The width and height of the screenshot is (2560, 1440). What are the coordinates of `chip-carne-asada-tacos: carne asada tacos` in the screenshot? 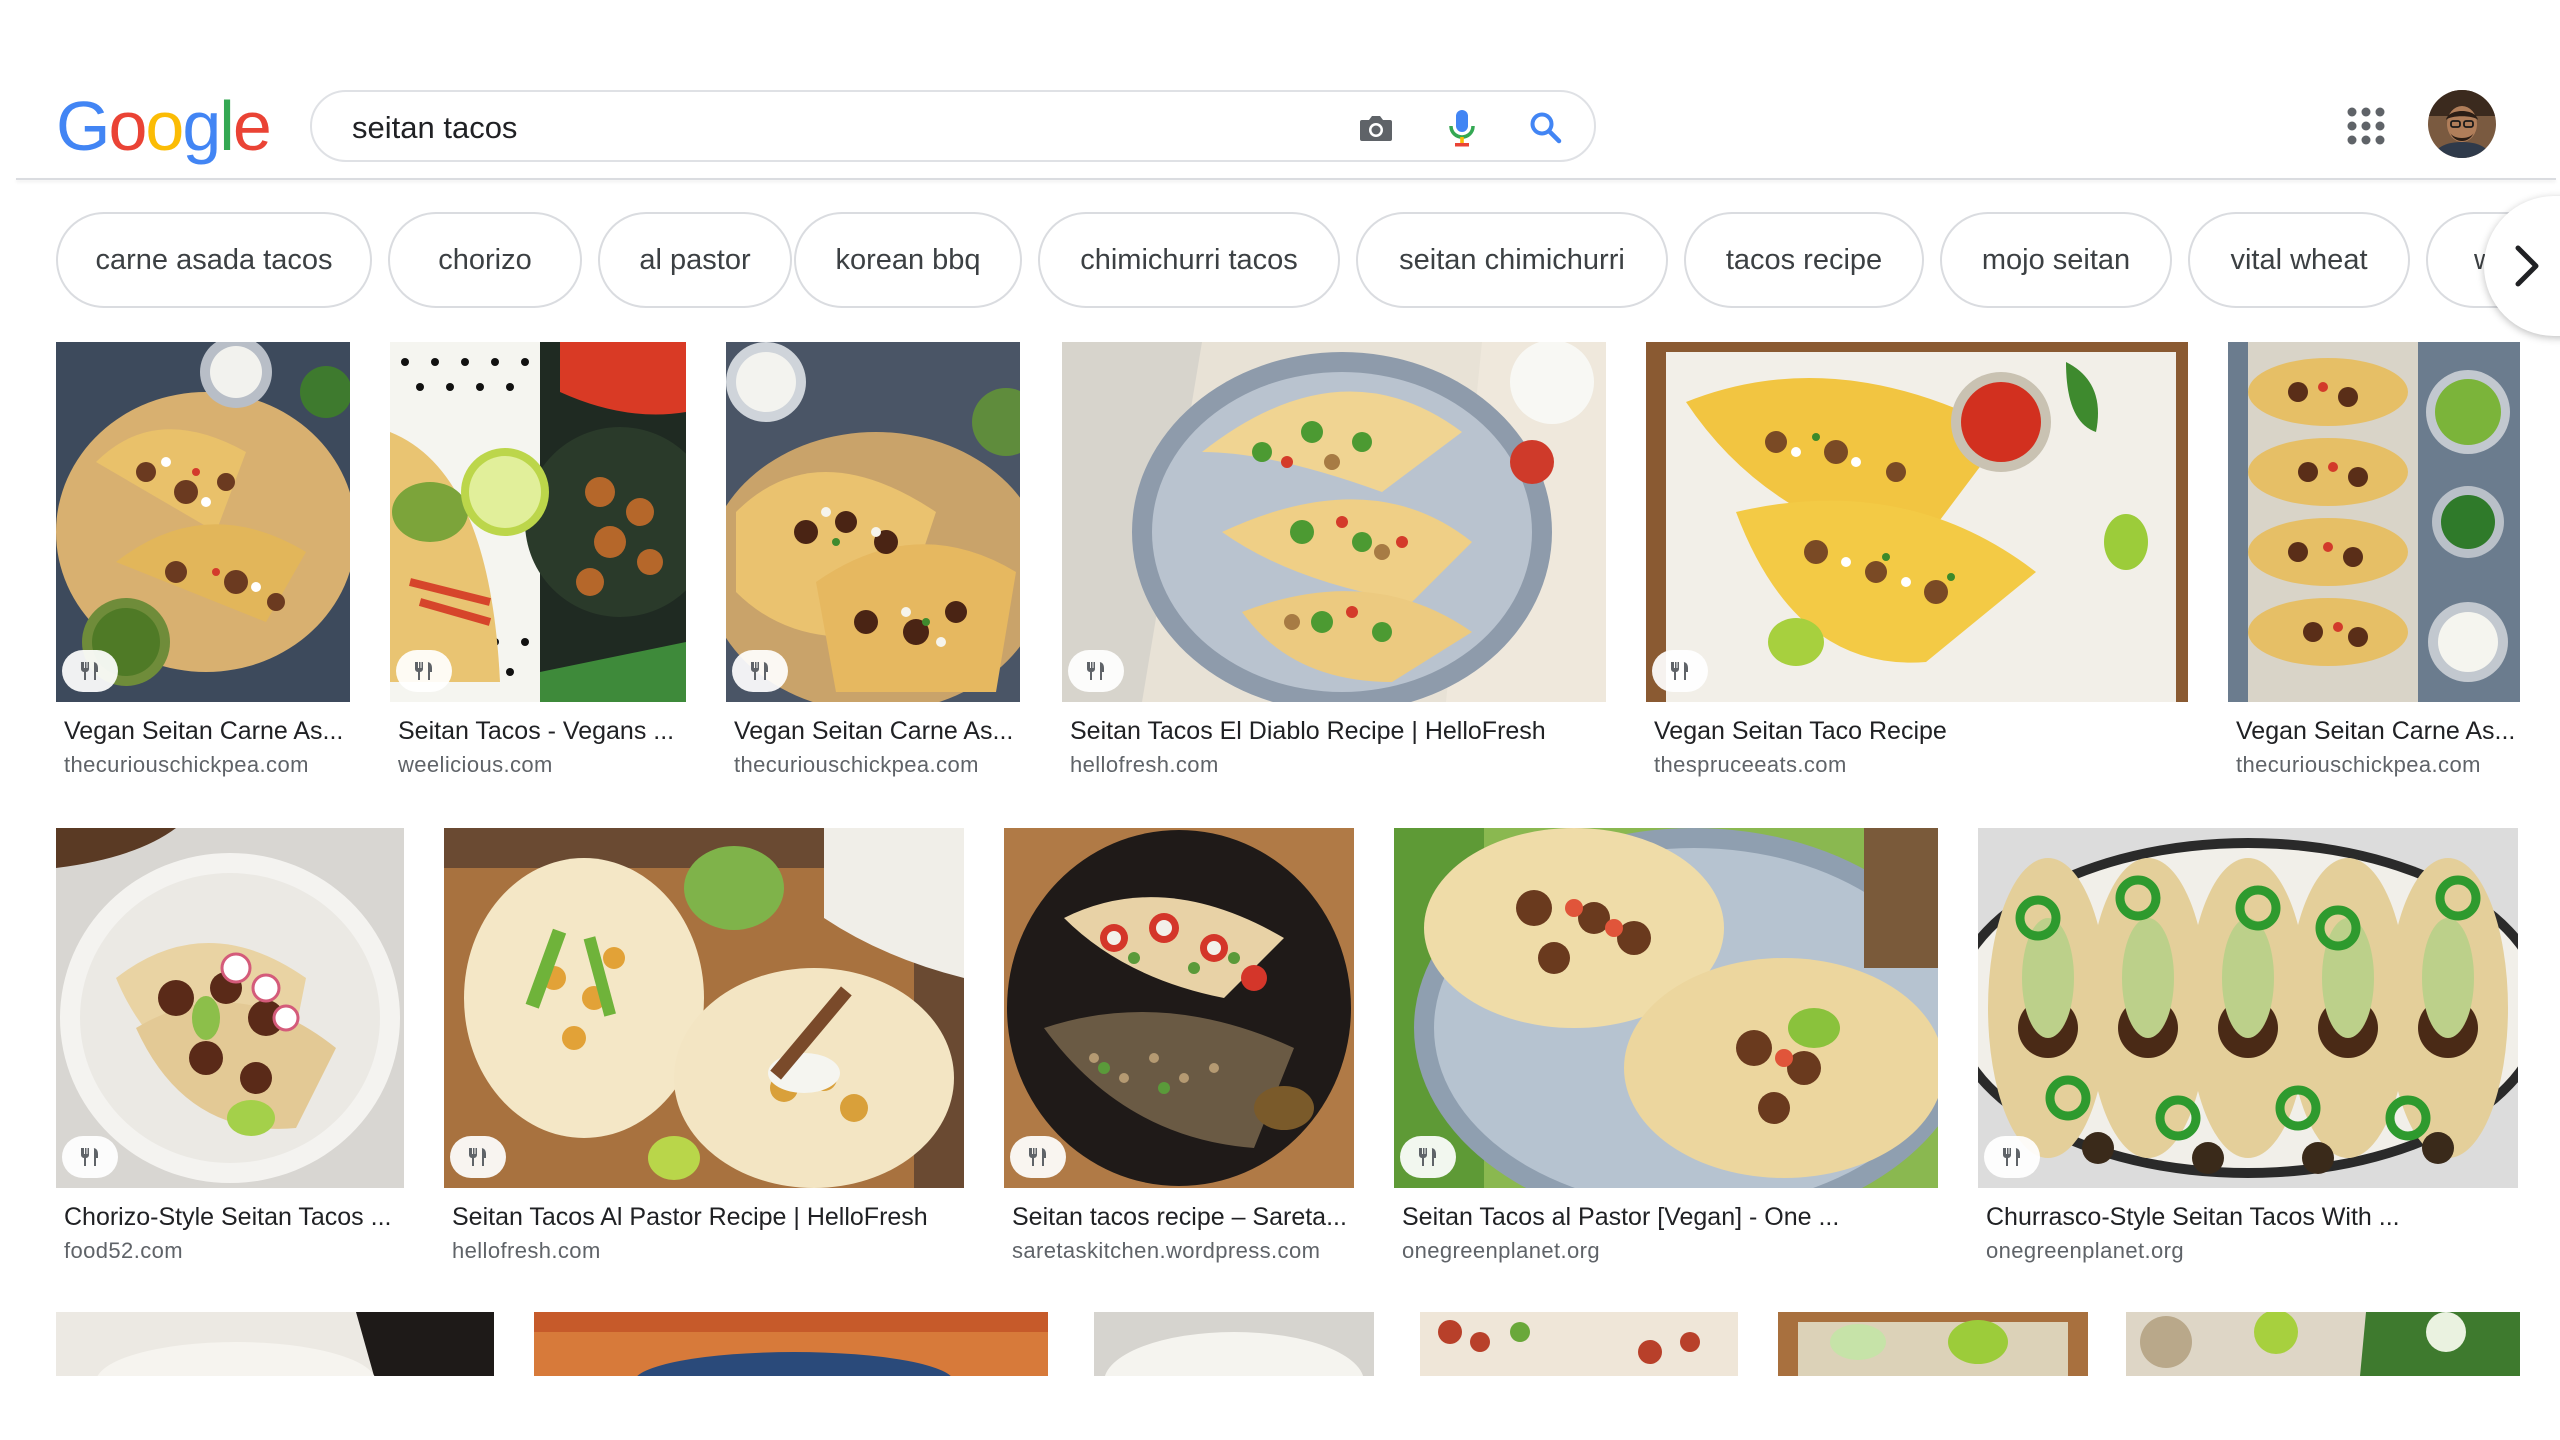 It's located at (214, 260).